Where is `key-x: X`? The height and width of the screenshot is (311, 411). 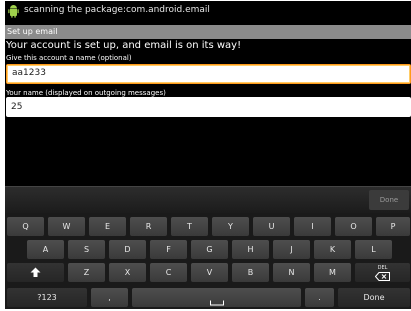
key-x: X is located at coordinates (127, 272).